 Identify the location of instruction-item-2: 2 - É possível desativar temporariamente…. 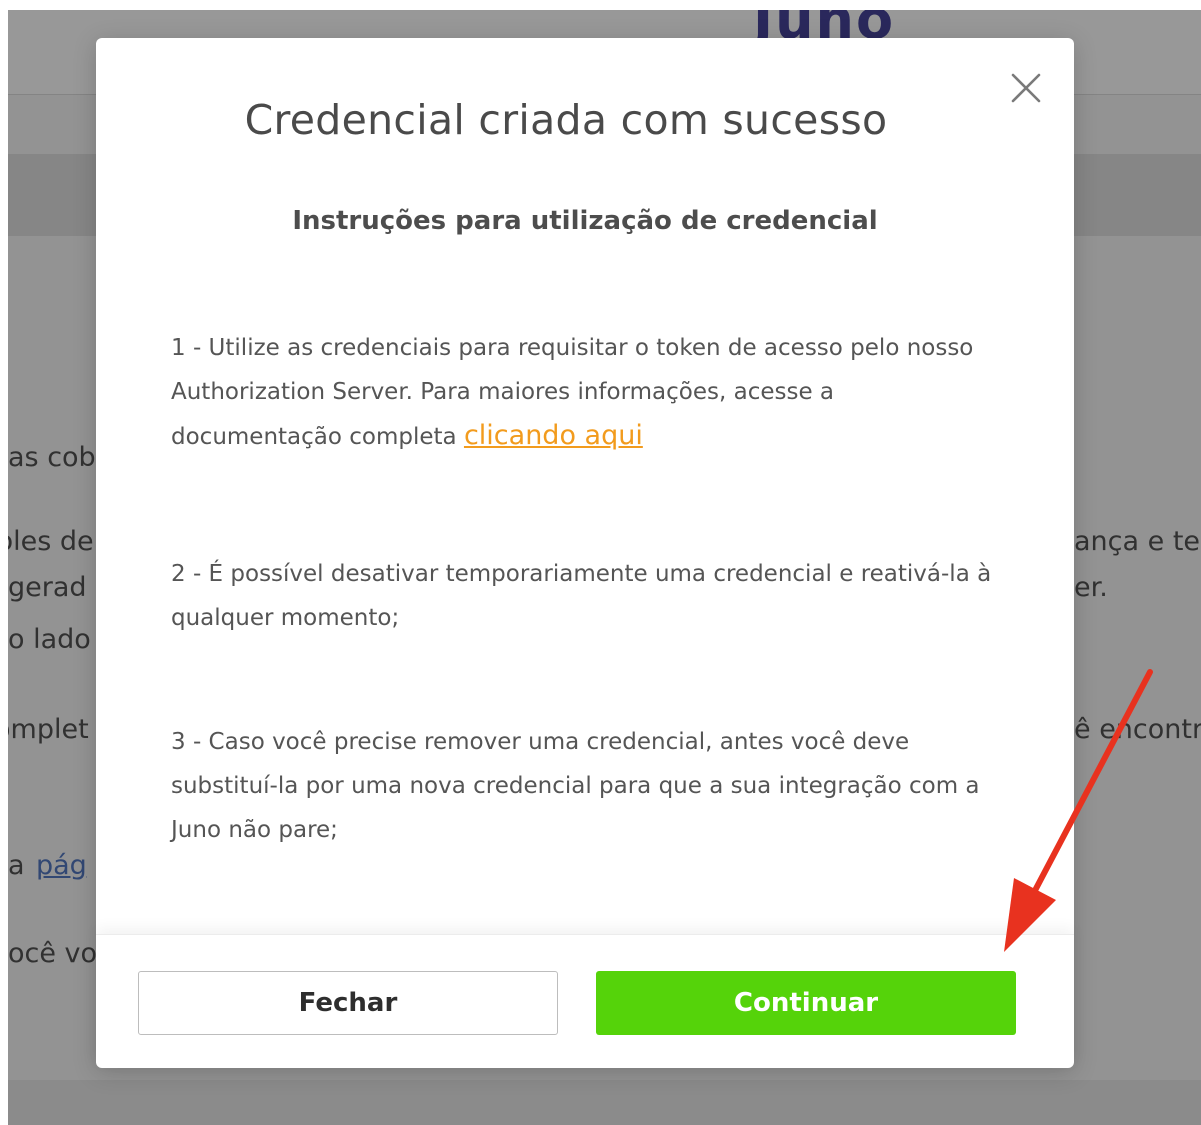
(581, 596).